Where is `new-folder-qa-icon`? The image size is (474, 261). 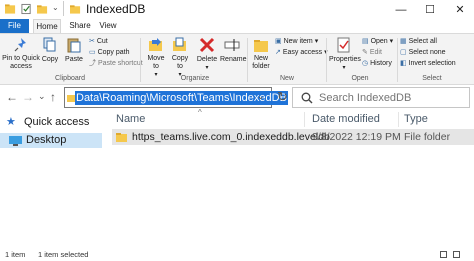 new-folder-qa-icon is located at coordinates (42, 9).